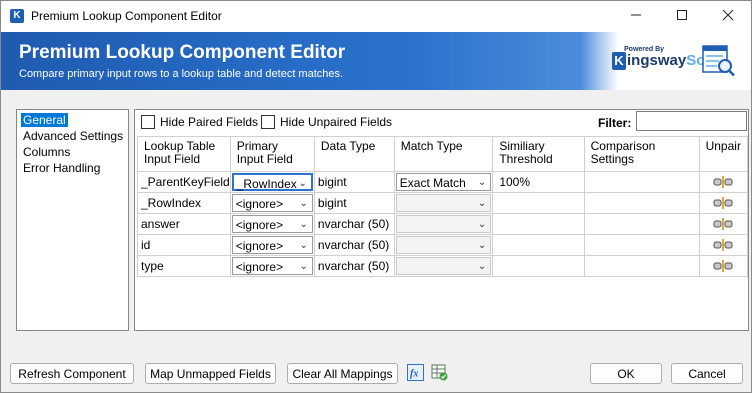 Image resolution: width=752 pixels, height=393 pixels. I want to click on close-button, so click(728, 16).